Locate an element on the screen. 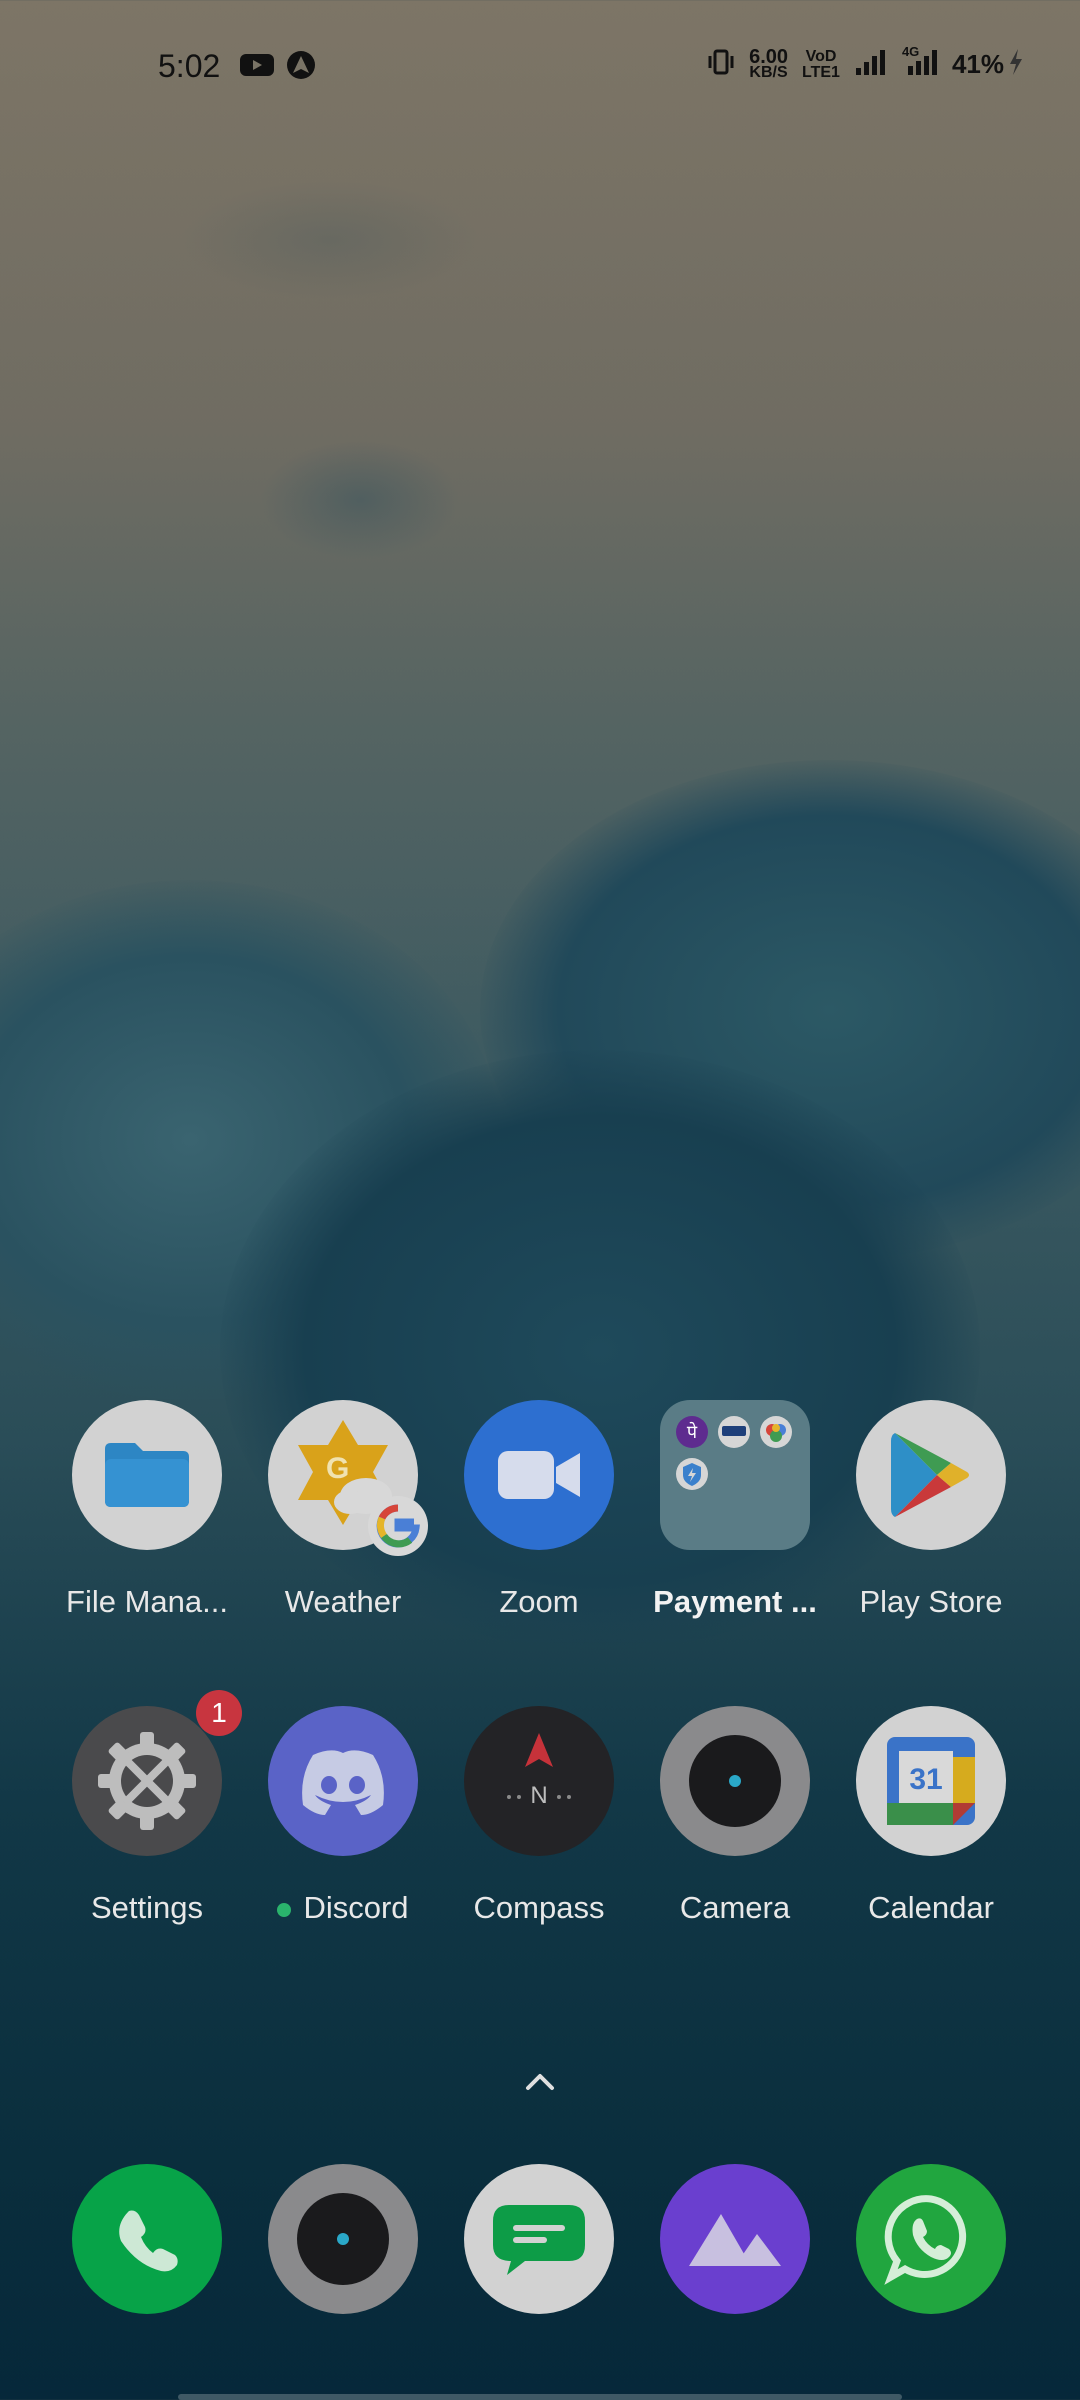  vibrate-icon is located at coordinates (721, 64).